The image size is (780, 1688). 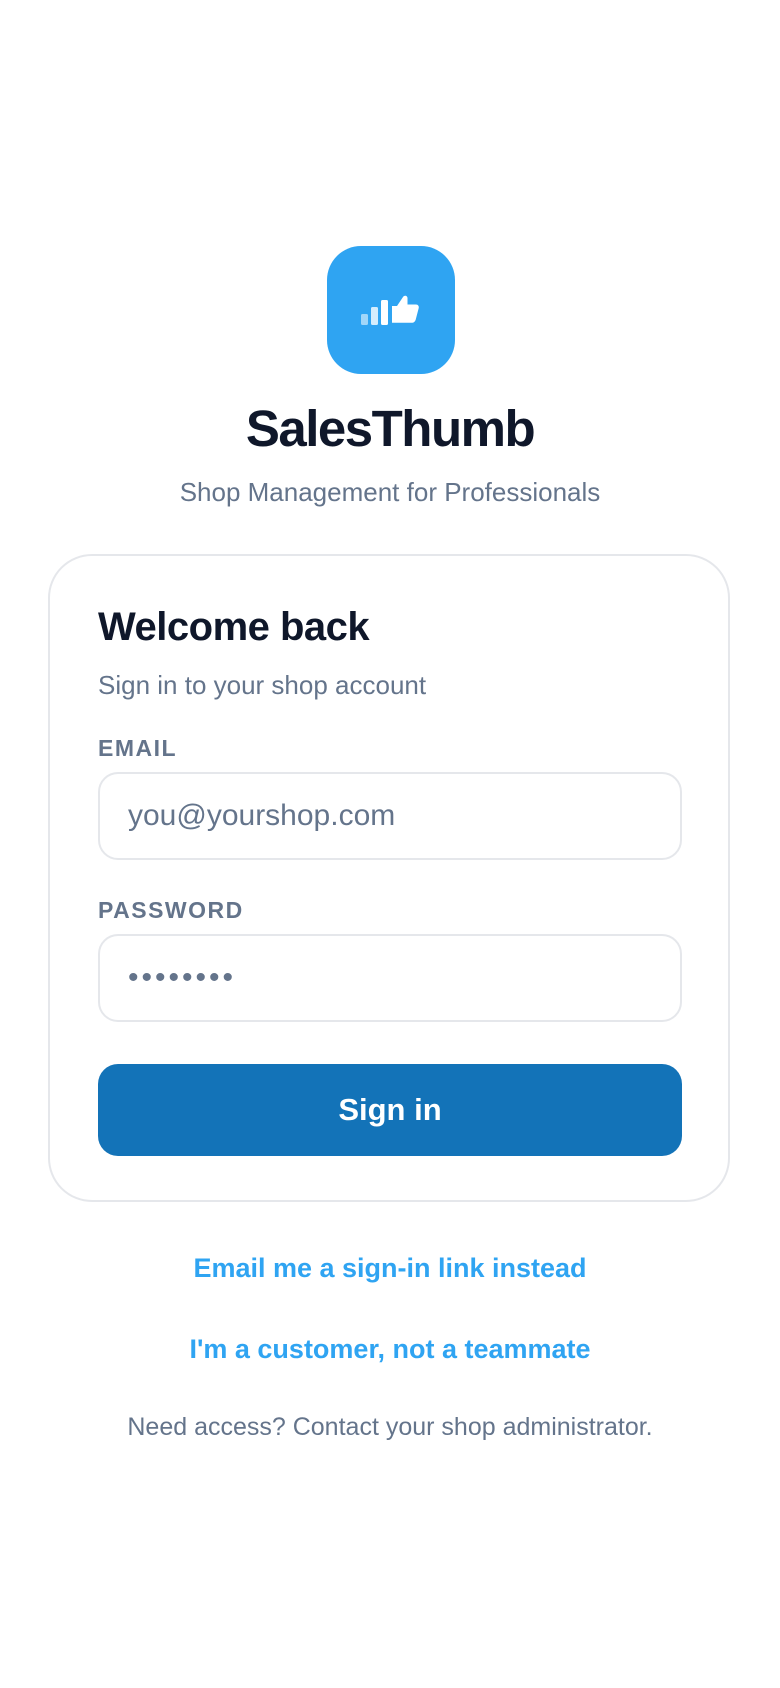 What do you see at coordinates (390, 1349) in the screenshot?
I see `customer-link: I'm a customer, not a teammate` at bounding box center [390, 1349].